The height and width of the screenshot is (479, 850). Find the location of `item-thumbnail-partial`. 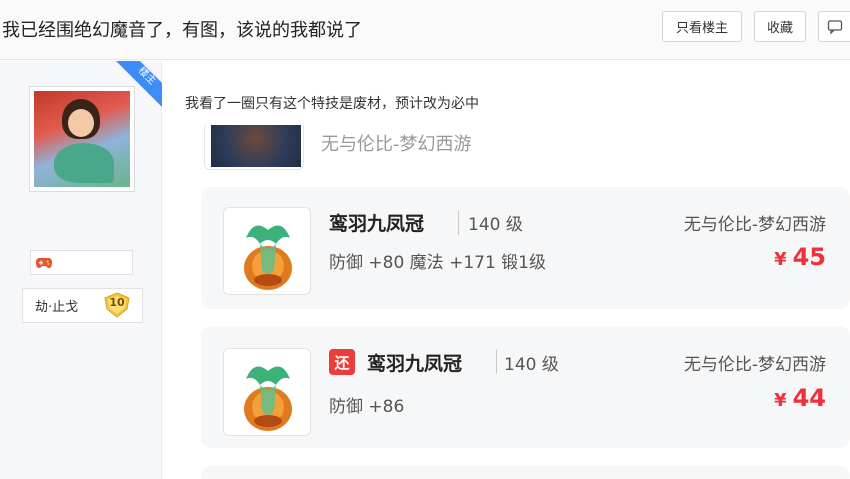

item-thumbnail-partial is located at coordinates (254, 147).